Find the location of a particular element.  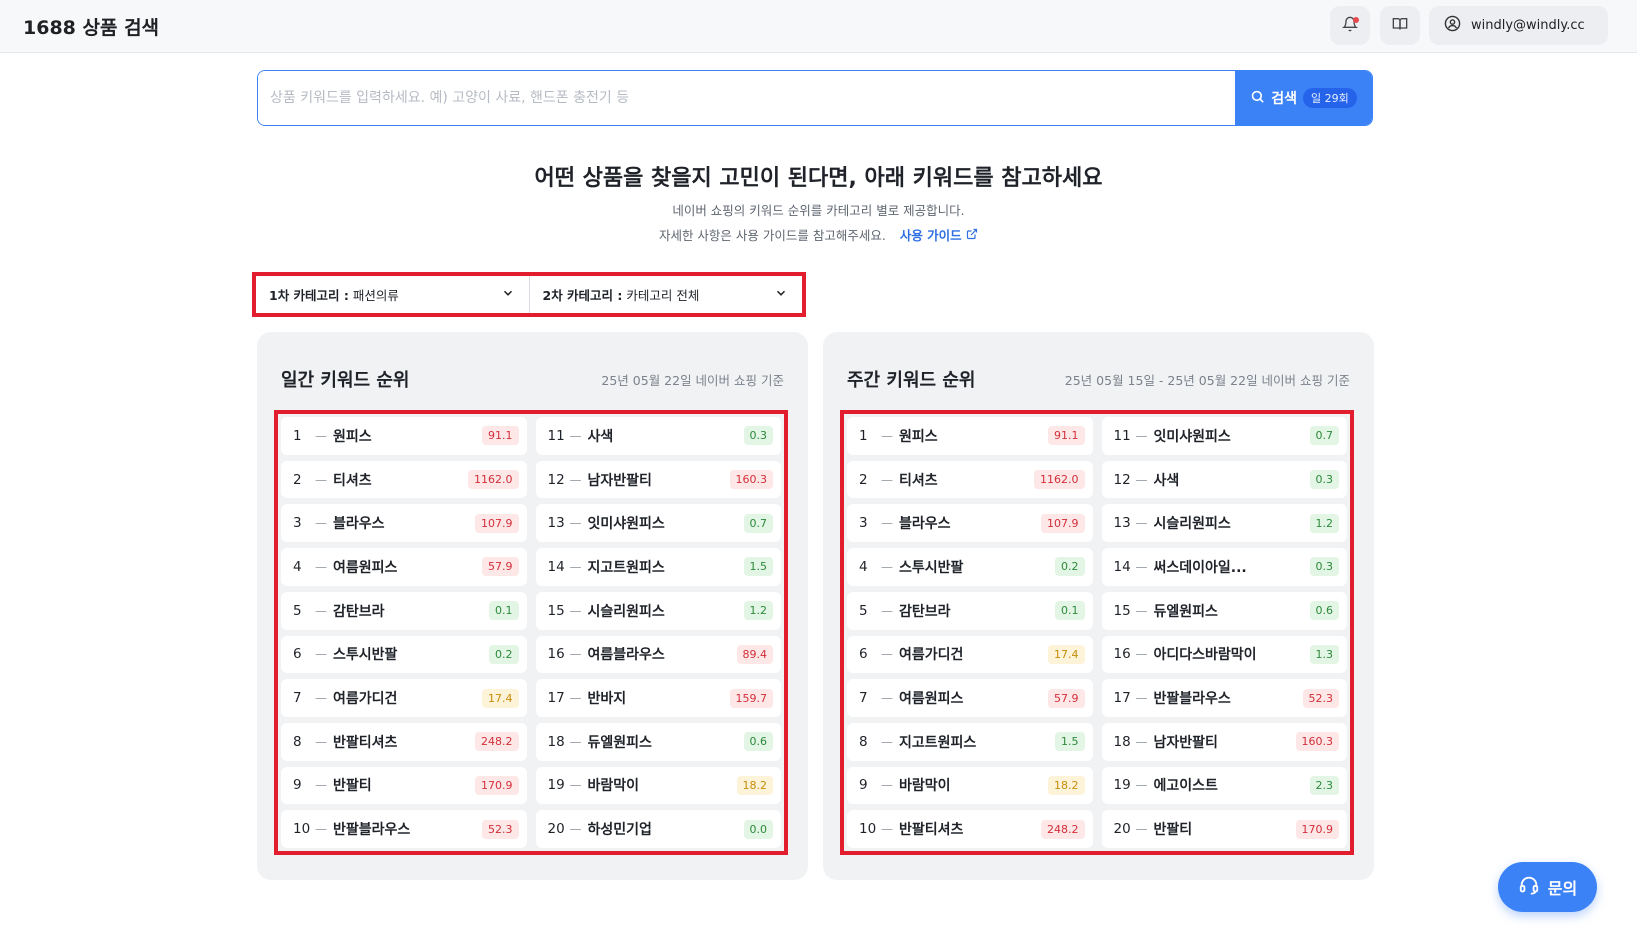

ranking-item: 11 — 잇미샤원피스 0.7 is located at coordinates (1224, 436).